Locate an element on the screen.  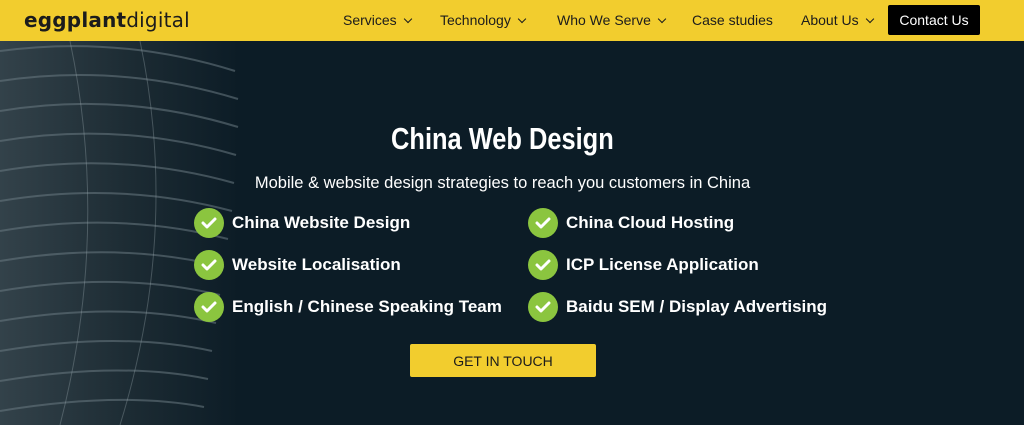
nav-services: Services is located at coordinates (377, 20).